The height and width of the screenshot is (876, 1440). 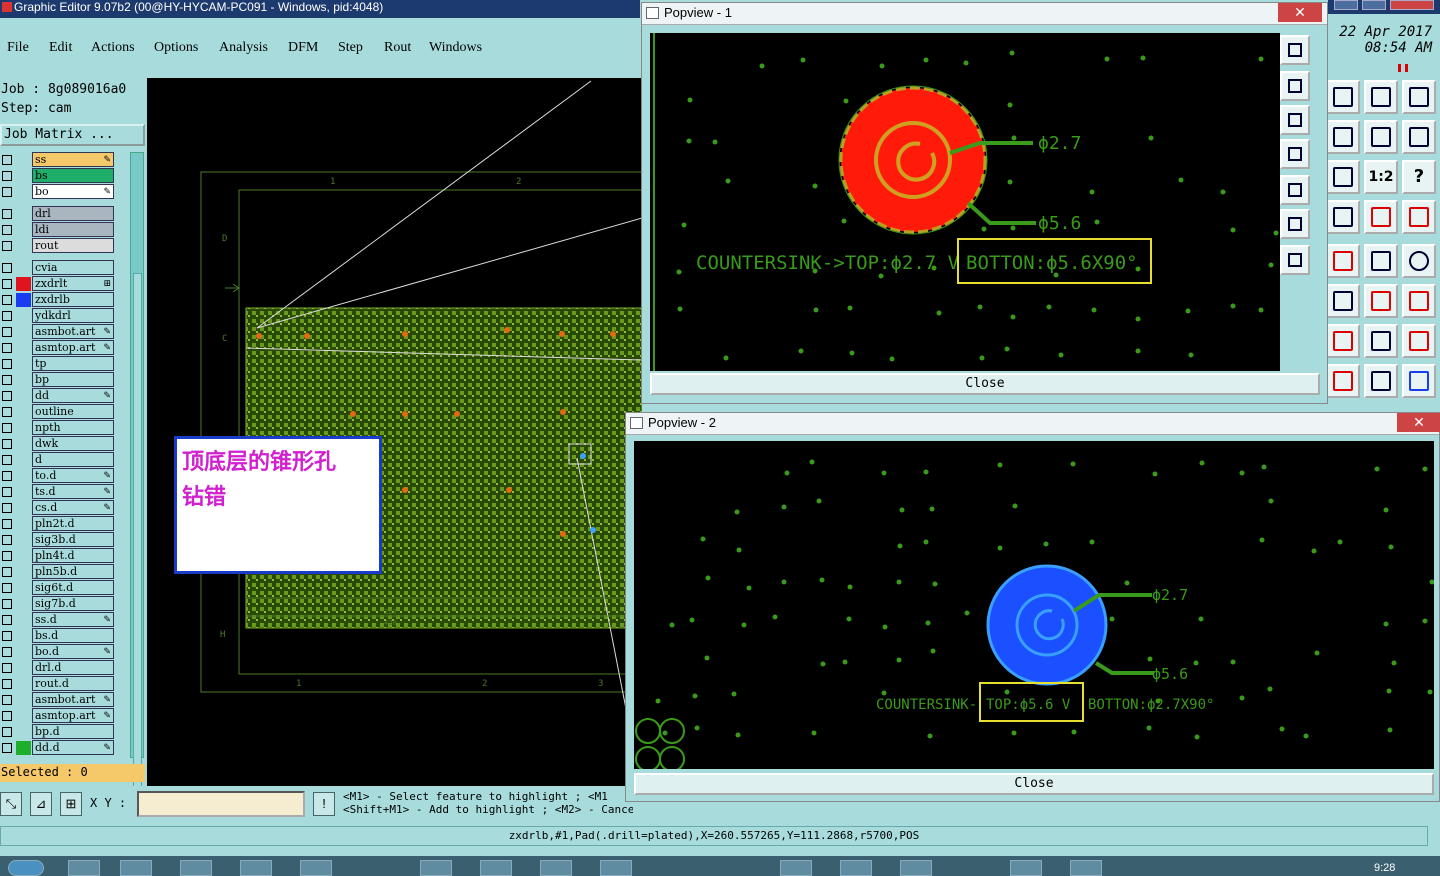 What do you see at coordinates (136, 868) in the screenshot?
I see `taskbar-app-2-icon` at bounding box center [136, 868].